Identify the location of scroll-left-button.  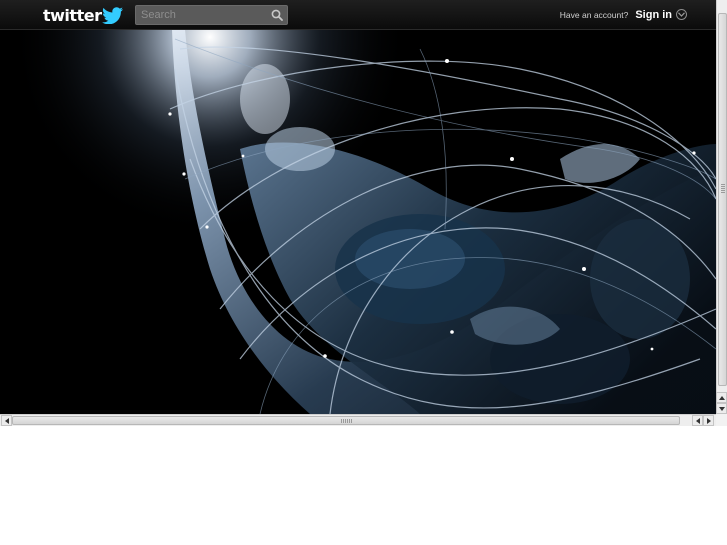
(6, 420).